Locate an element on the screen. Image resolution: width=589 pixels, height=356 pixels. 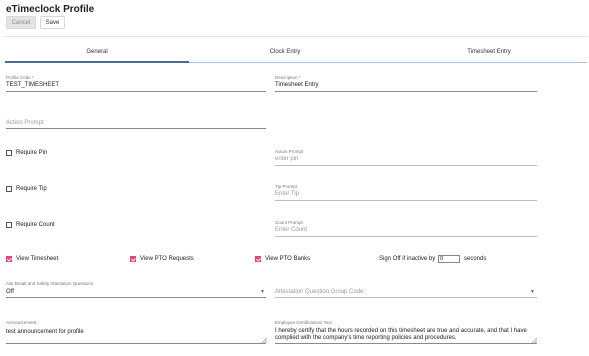
view-pto-requests-checkbox is located at coordinates (133, 259).